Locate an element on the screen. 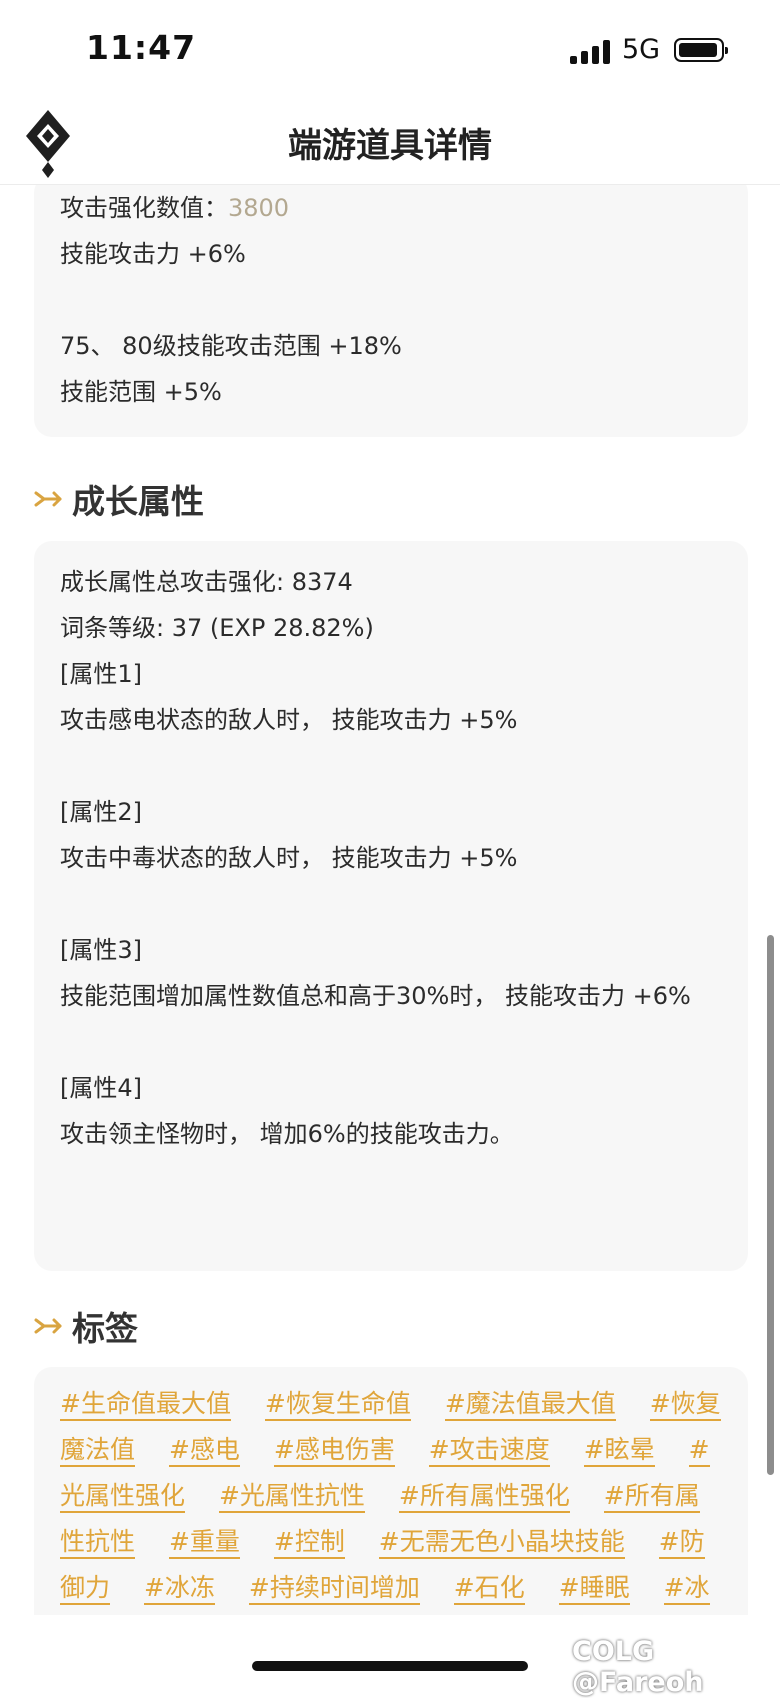 Image resolution: width=780 pixels, height=1698 pixels. tag-link: #眩晕 is located at coordinates (619, 1451).